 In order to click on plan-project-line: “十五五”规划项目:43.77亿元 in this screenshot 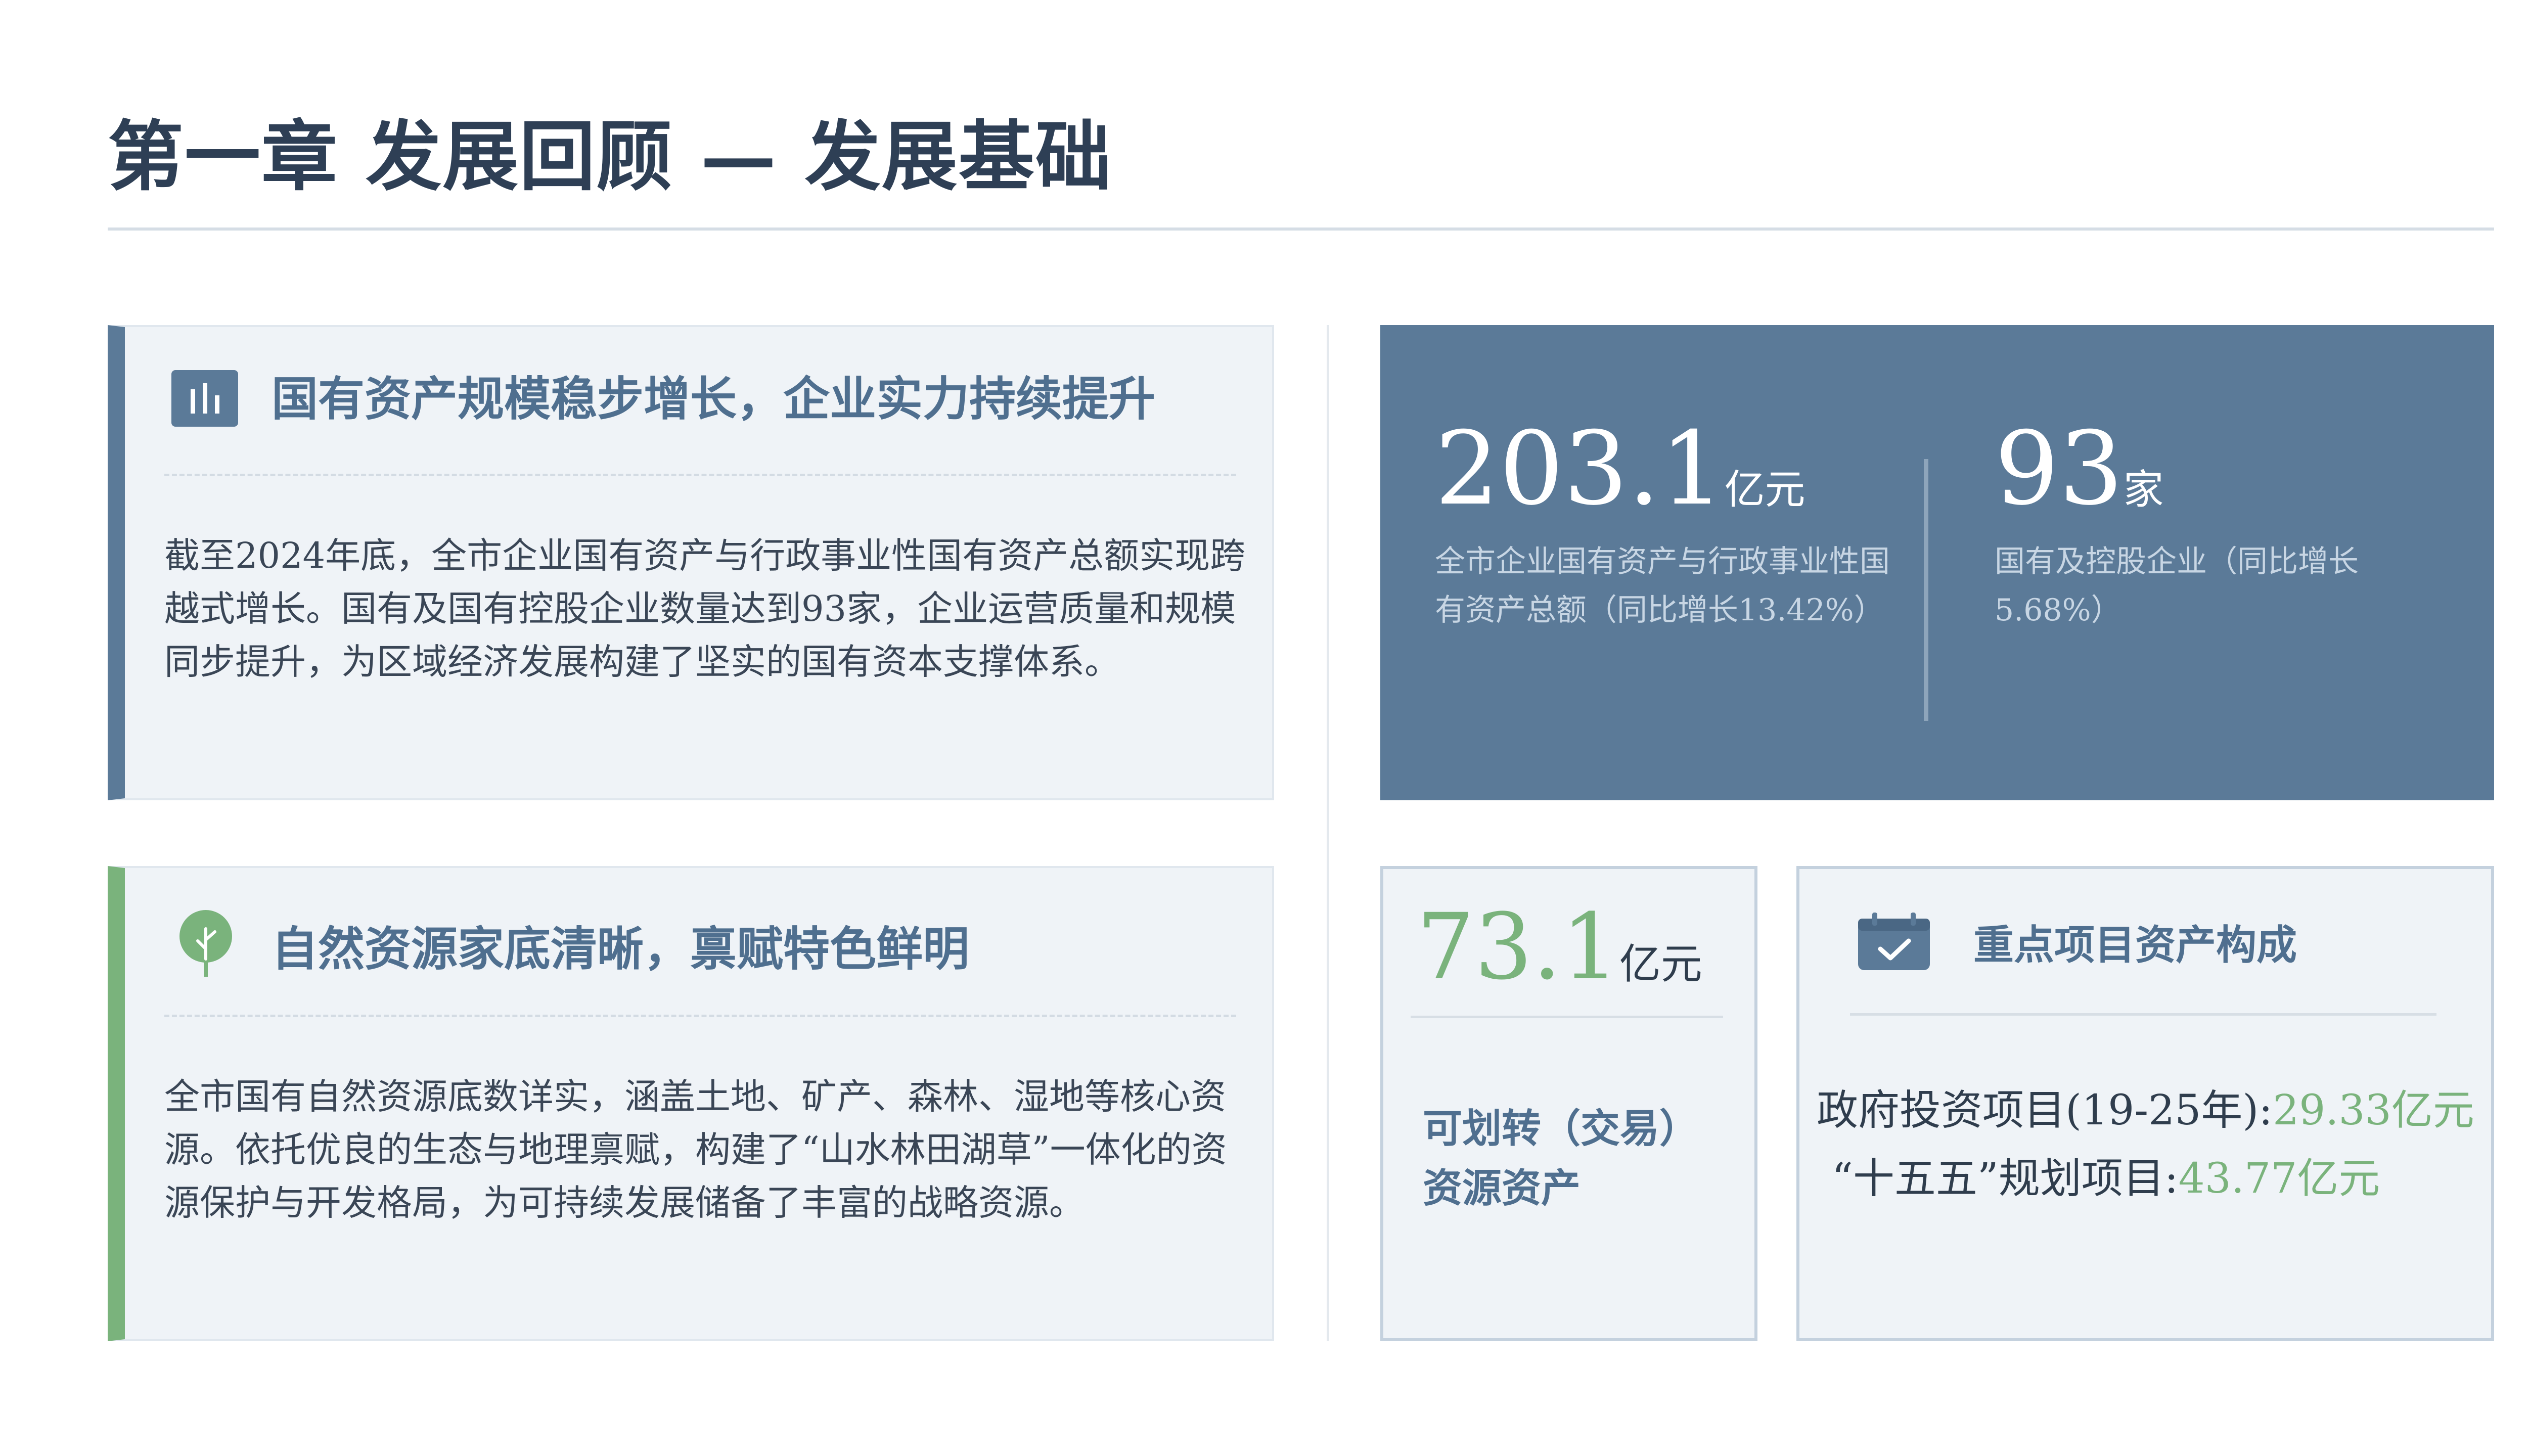, I will do `click(2150, 1179)`.